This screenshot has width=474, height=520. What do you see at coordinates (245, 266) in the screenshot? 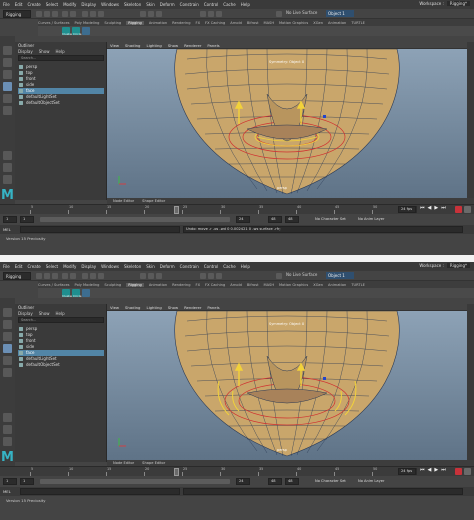
I see `menu-help: Help` at bounding box center [245, 266].